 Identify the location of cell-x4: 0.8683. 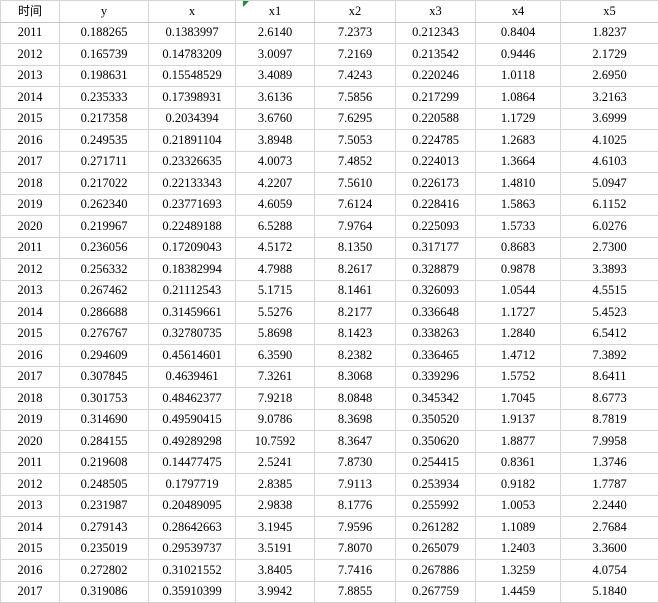
(518, 248).